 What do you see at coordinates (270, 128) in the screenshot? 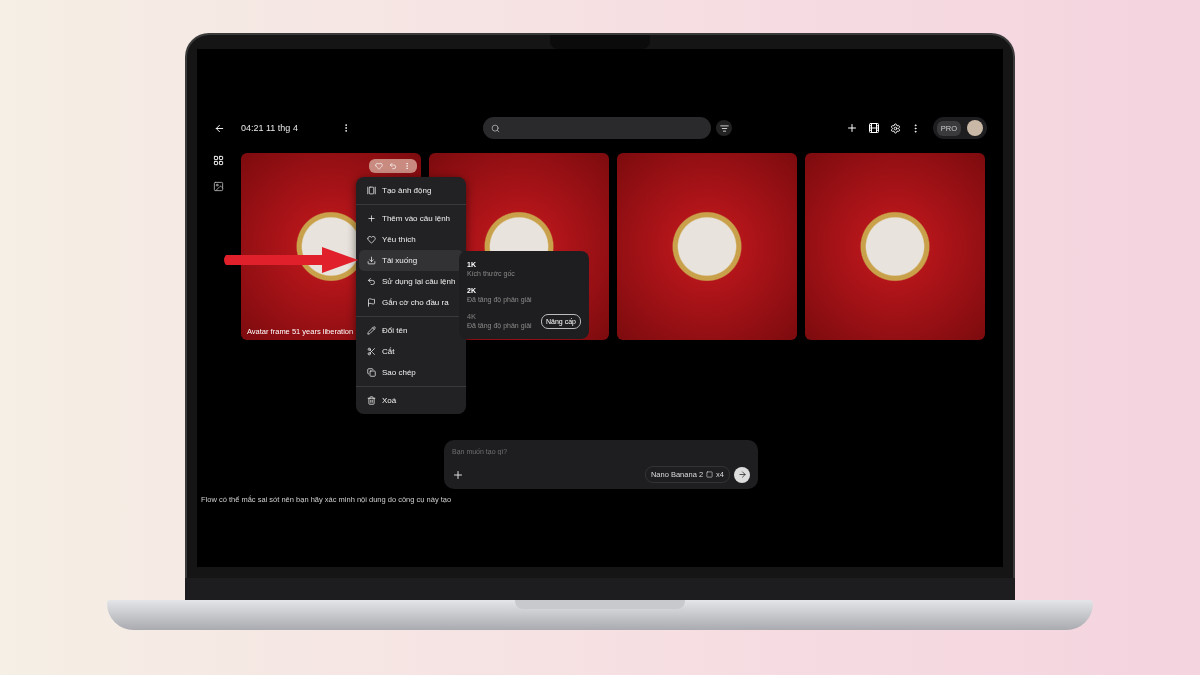
I see `timestamp: 04:21 11 thg 4` at bounding box center [270, 128].